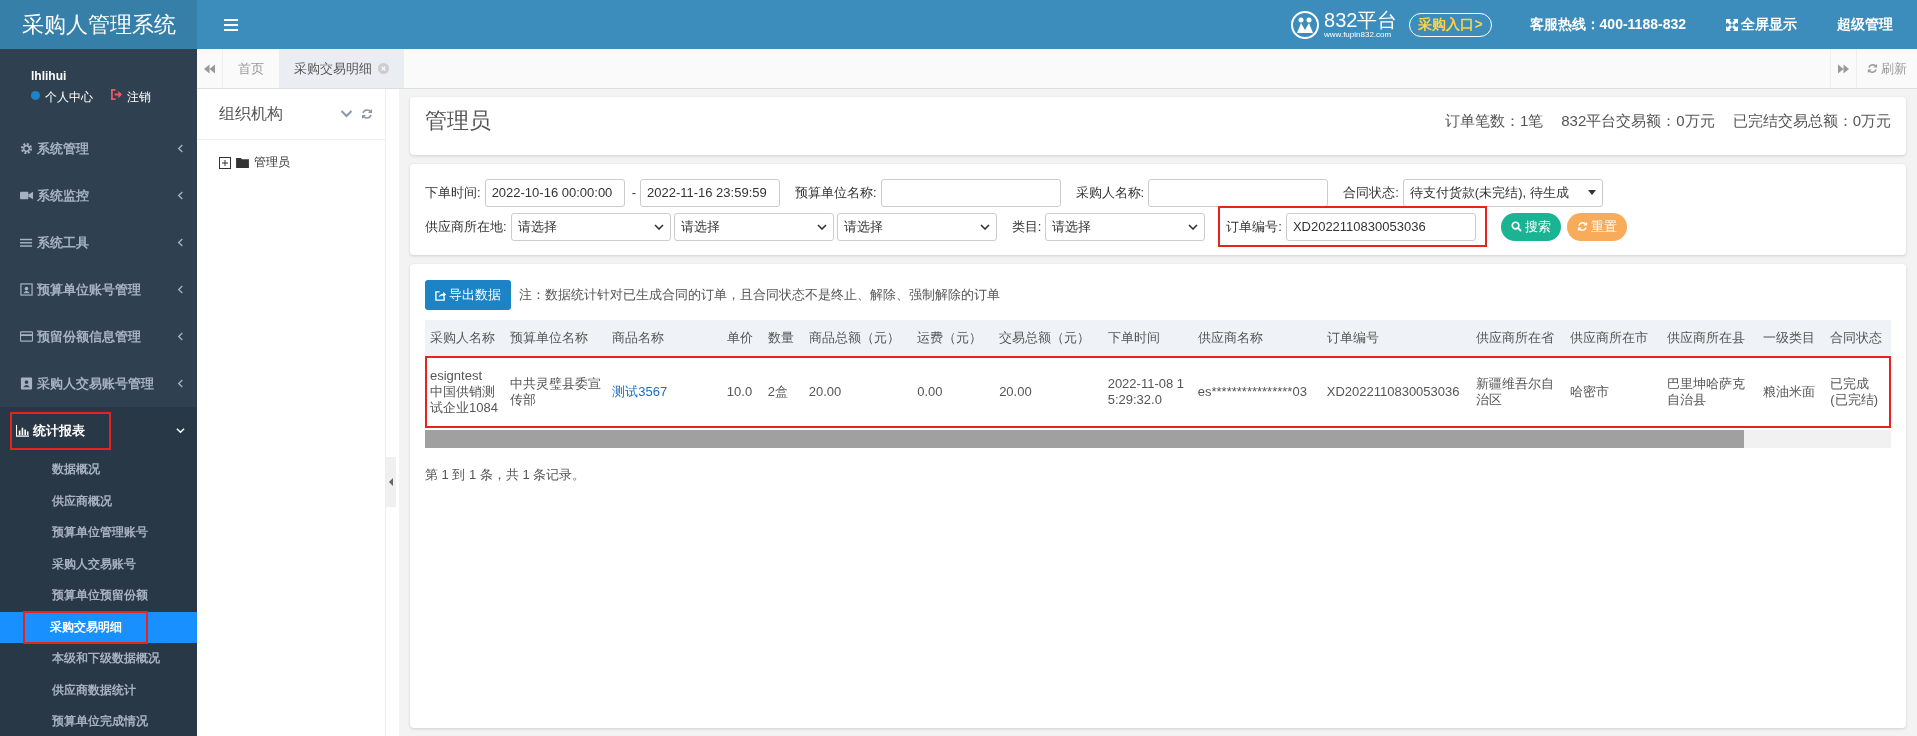 The width and height of the screenshot is (1917, 736). What do you see at coordinates (1761, 24) in the screenshot?
I see `fullscreen-button: 全屏显示` at bounding box center [1761, 24].